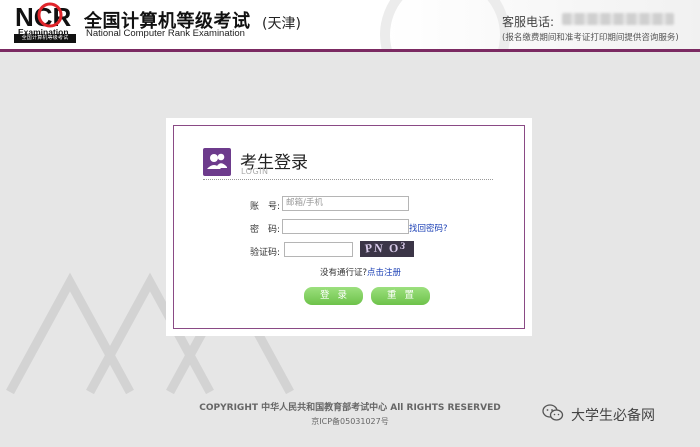  I want to click on captcha-image: P N O 3, so click(387, 249).